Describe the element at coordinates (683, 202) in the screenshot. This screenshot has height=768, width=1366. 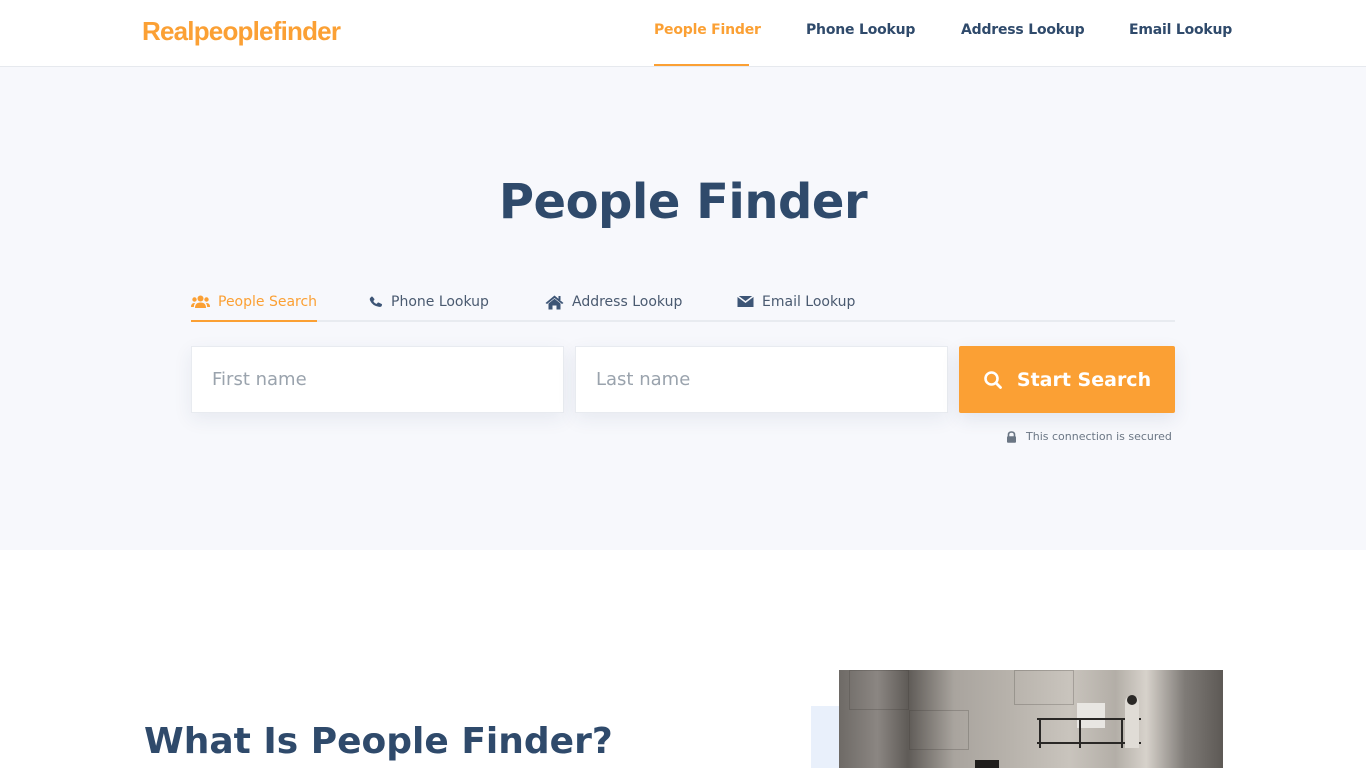
I see `page-title: People Finder` at that location.